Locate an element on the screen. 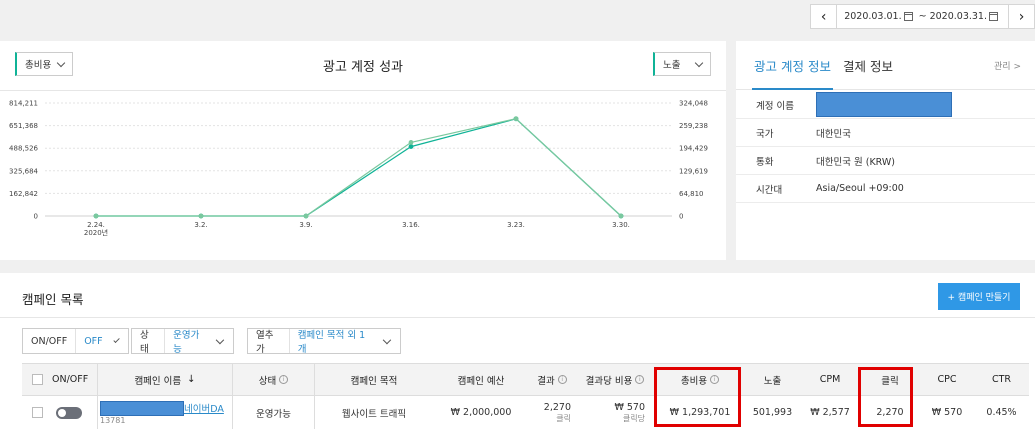 Image resolution: width=1035 pixels, height=430 pixels. add-column-filter: 열추가 캠페인 목적 외 1 개 is located at coordinates (324, 341).